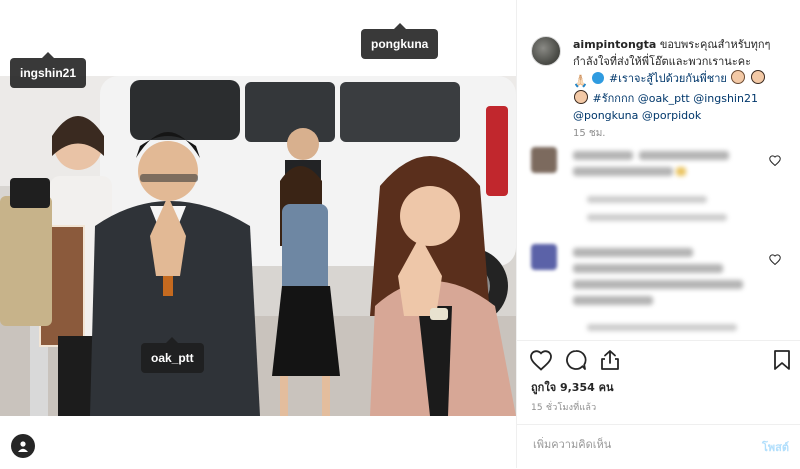 This screenshot has width=800, height=469. I want to click on heart-icon, so click(541, 360).